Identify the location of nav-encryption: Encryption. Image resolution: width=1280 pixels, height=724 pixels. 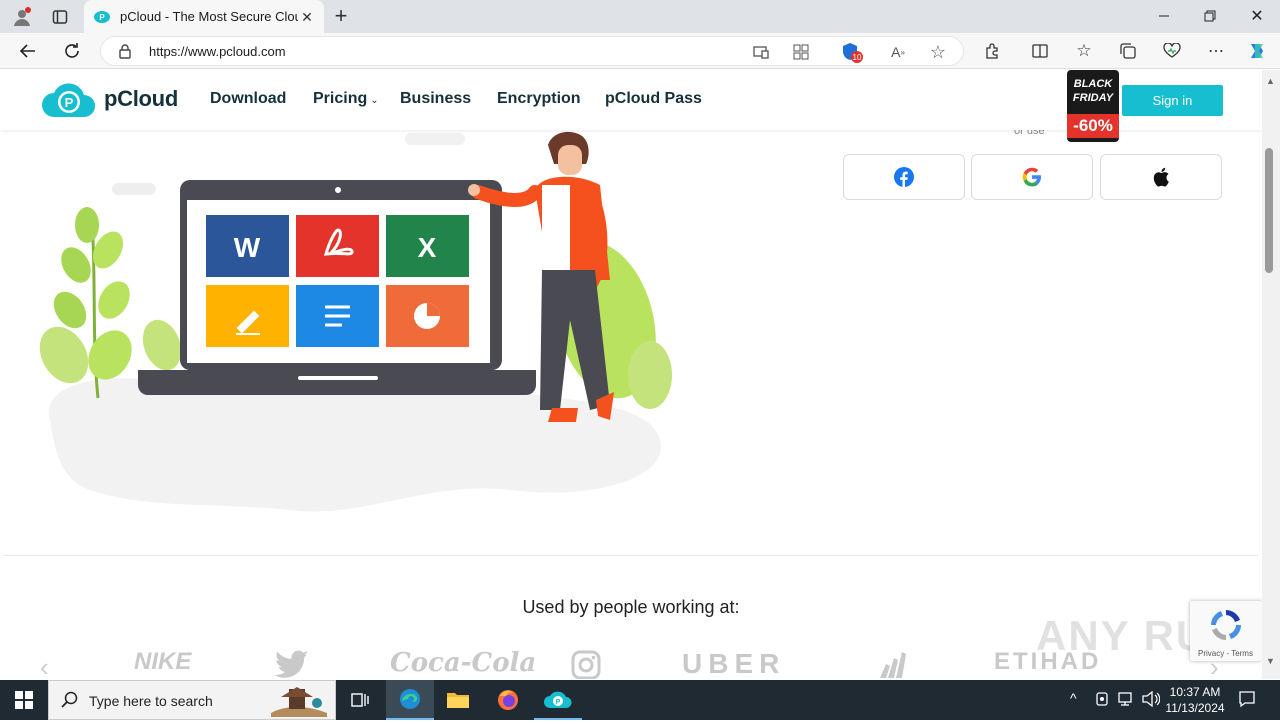
(539, 99).